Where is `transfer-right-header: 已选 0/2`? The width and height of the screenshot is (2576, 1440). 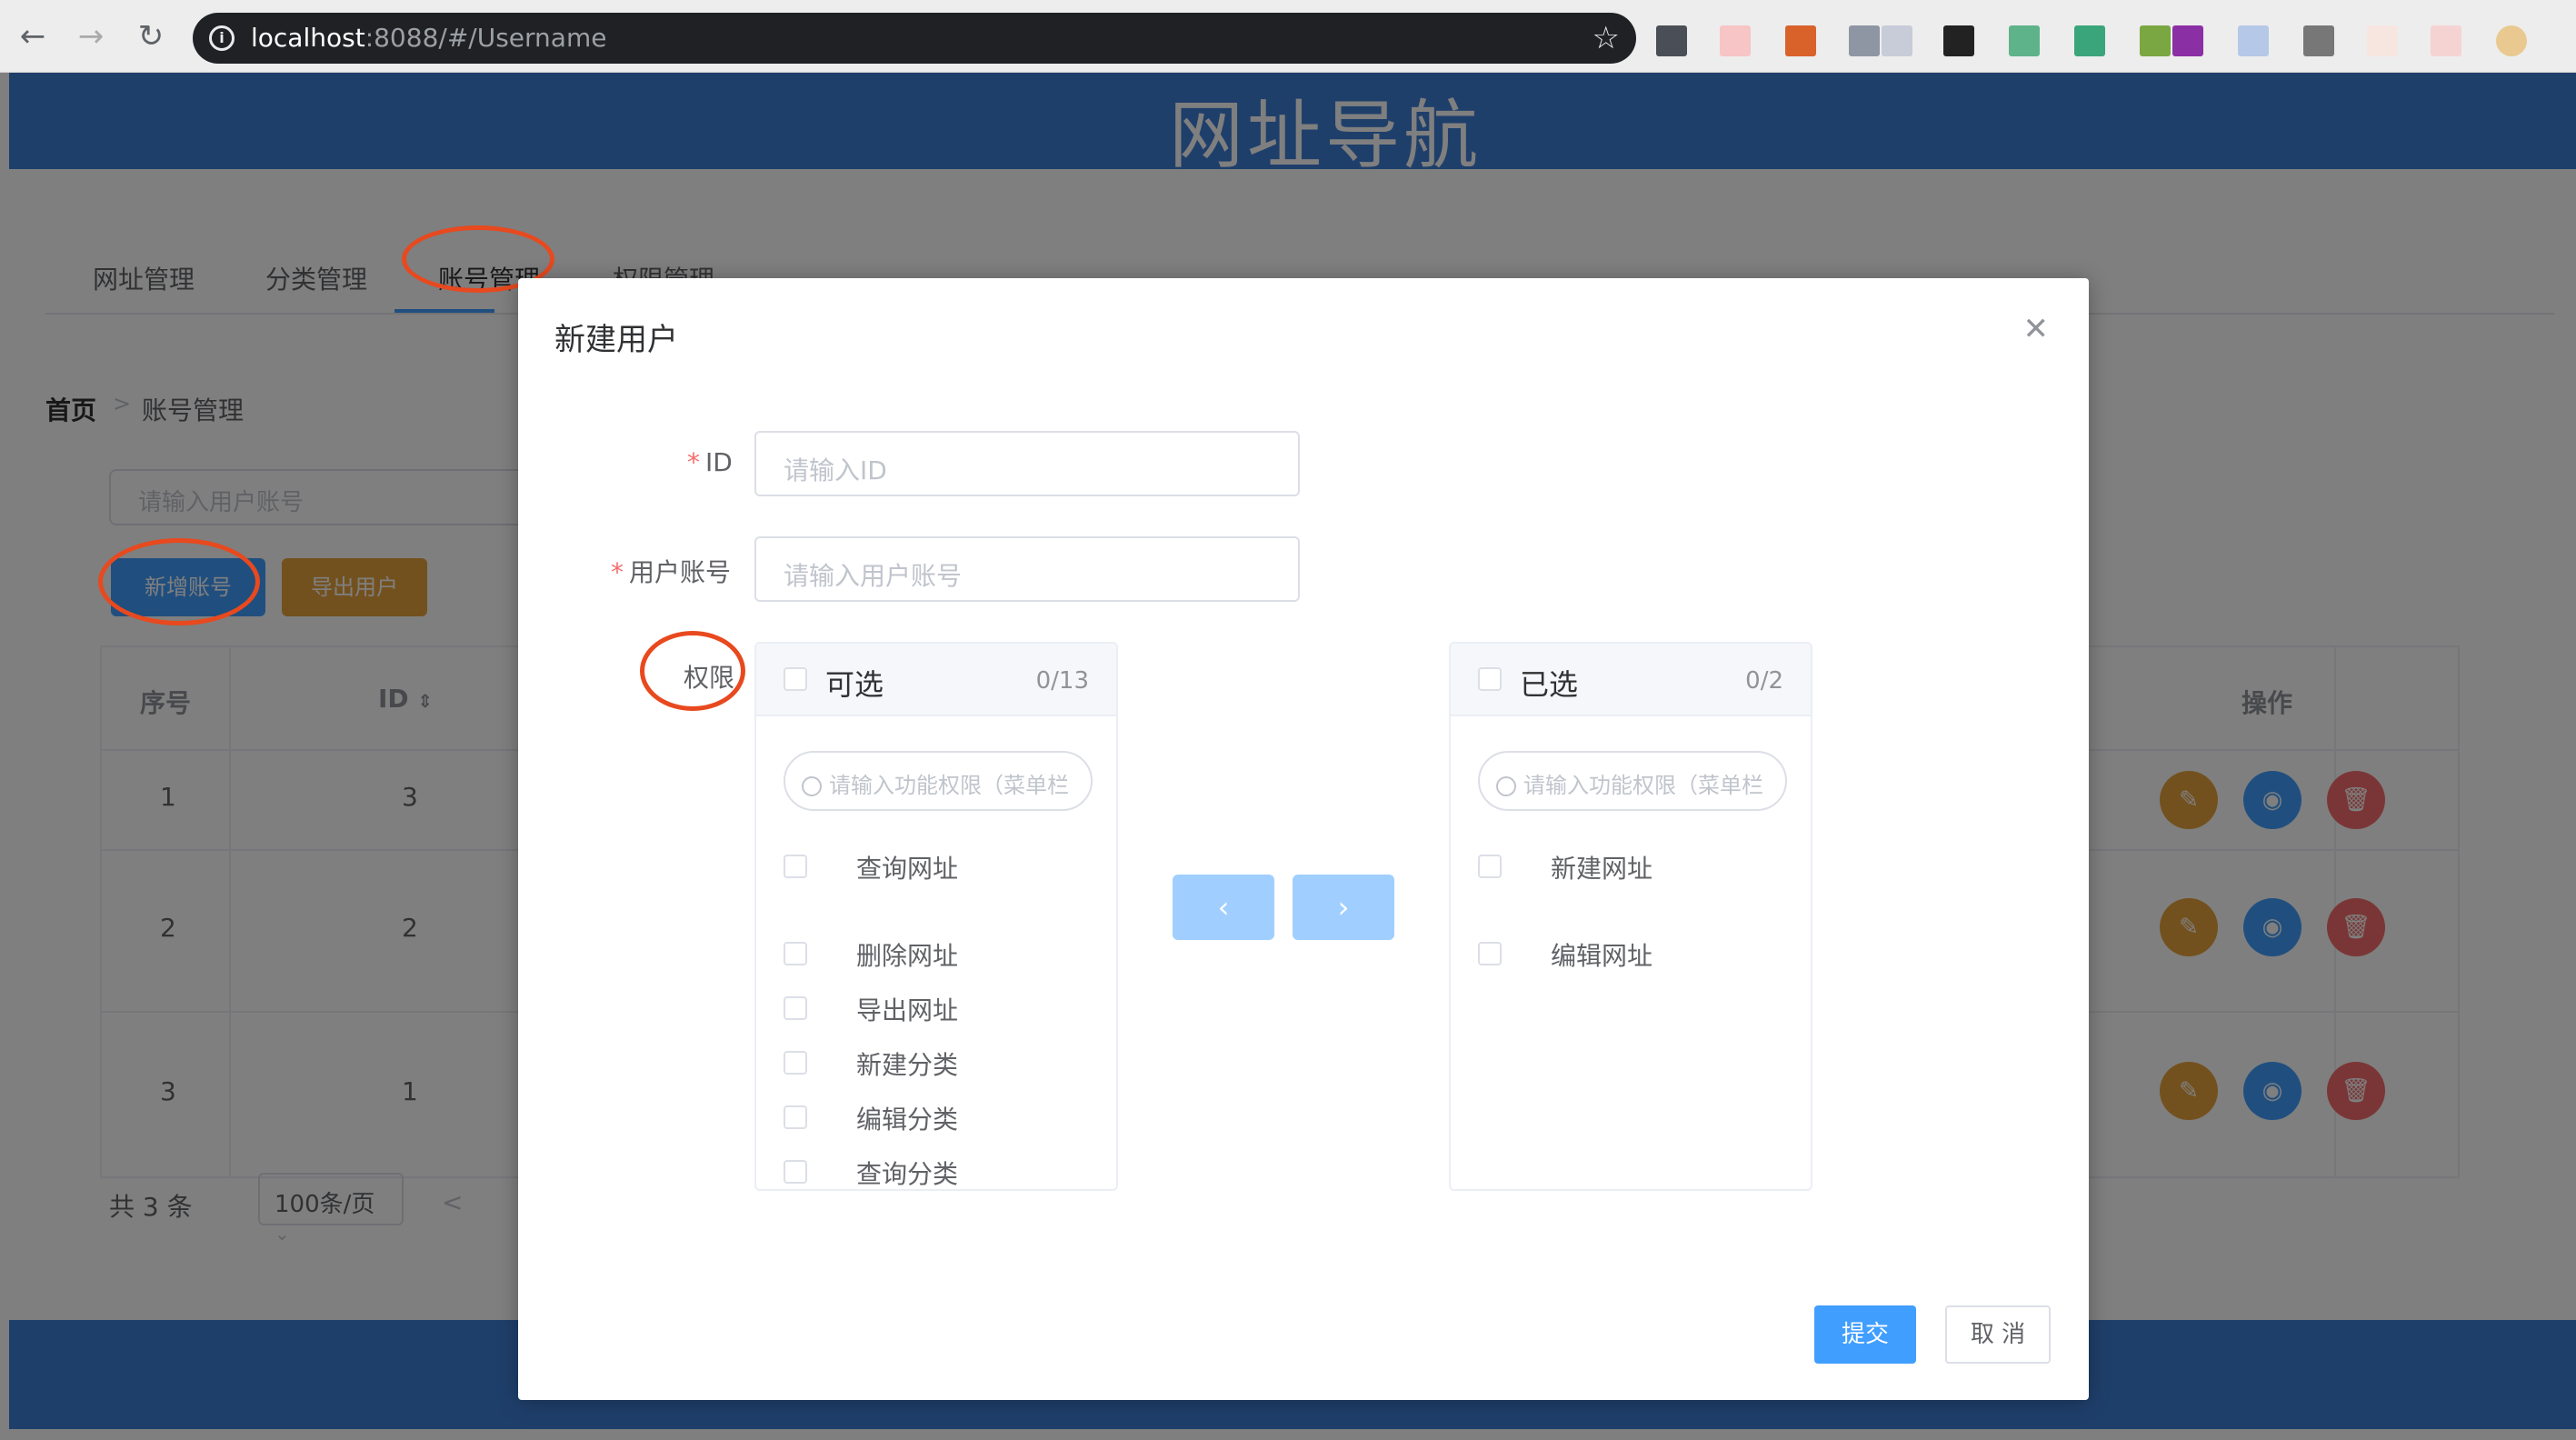 transfer-right-header: 已选 0/2 is located at coordinates (1631, 680).